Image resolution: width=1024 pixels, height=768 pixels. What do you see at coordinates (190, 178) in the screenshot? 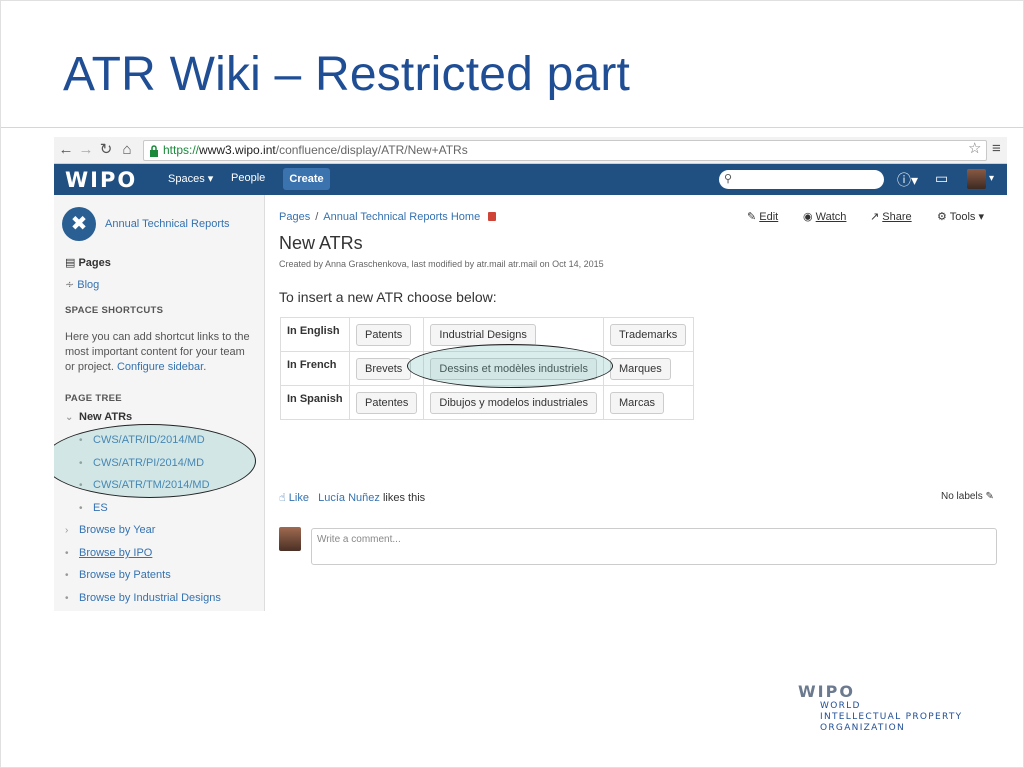
I see `spaces-menu: Spaces ▾` at bounding box center [190, 178].